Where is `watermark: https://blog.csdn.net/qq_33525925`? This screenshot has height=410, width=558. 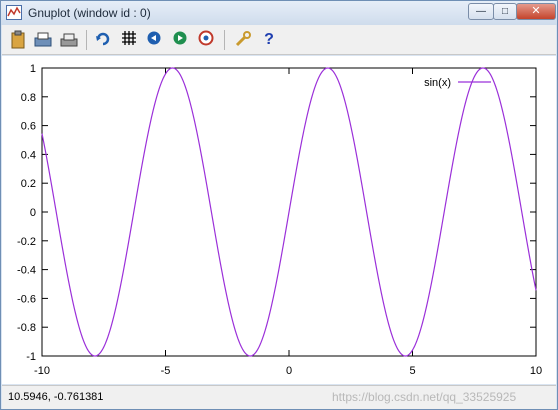
watermark: https://blog.csdn.net/qq_33525925 is located at coordinates (424, 397).